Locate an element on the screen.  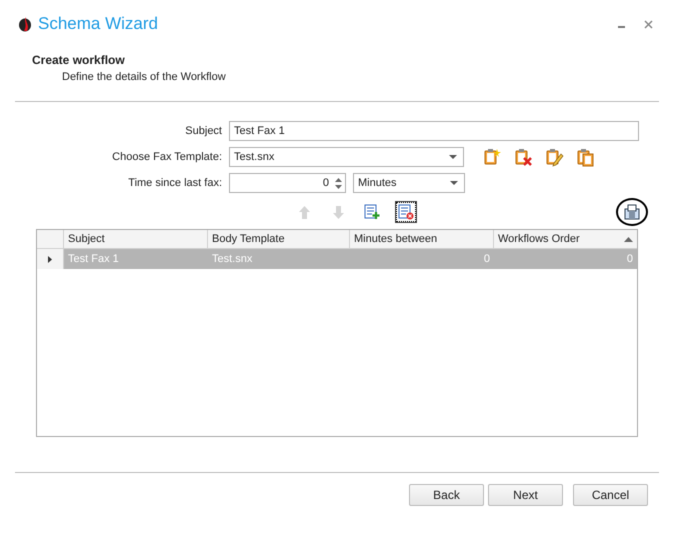
delete-row-icon is located at coordinates (406, 212).